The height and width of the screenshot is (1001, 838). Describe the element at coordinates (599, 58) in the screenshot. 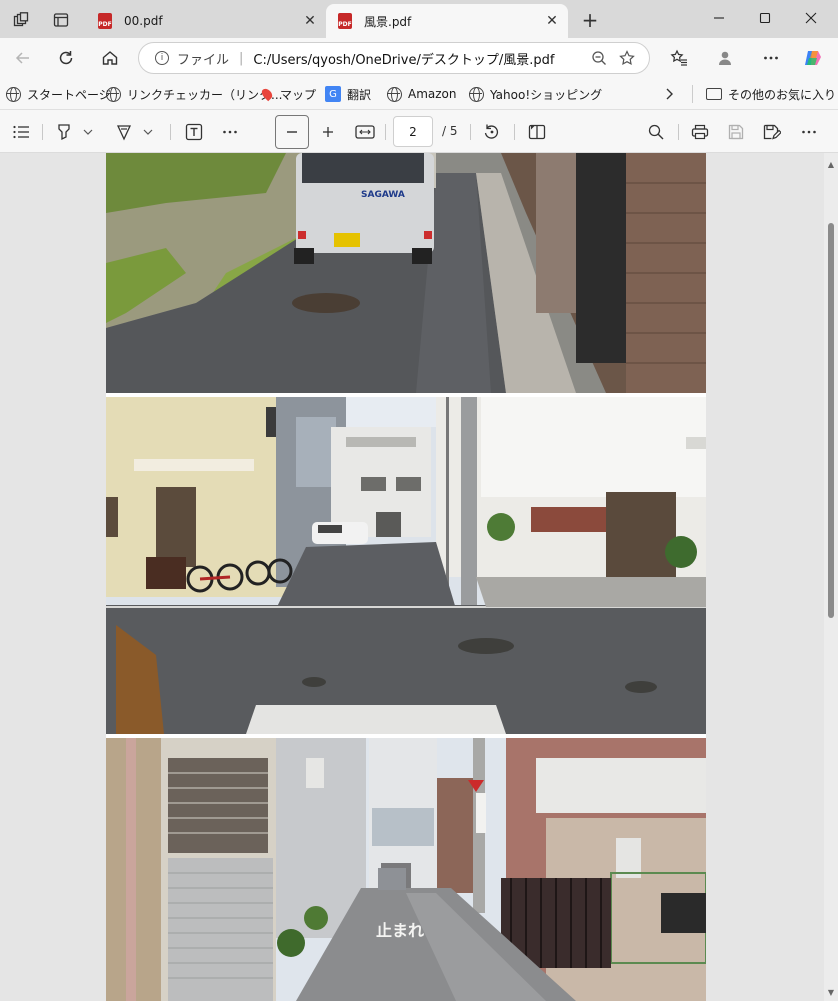

I see `zoom-icon` at that location.